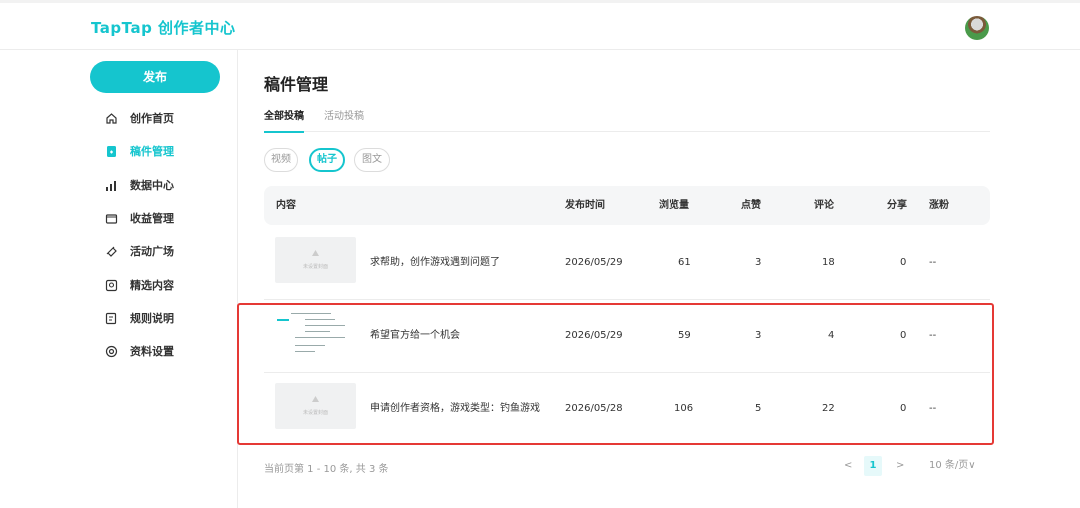 The width and height of the screenshot is (1080, 508). I want to click on comments-count: 18, so click(828, 262).